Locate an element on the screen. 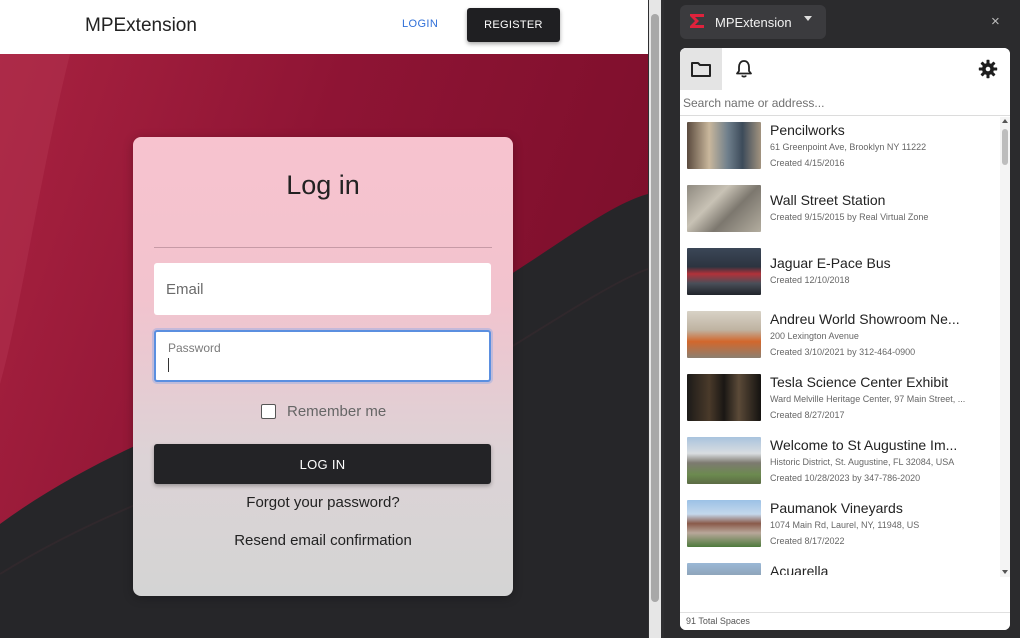  login-title: Log in is located at coordinates (323, 185).